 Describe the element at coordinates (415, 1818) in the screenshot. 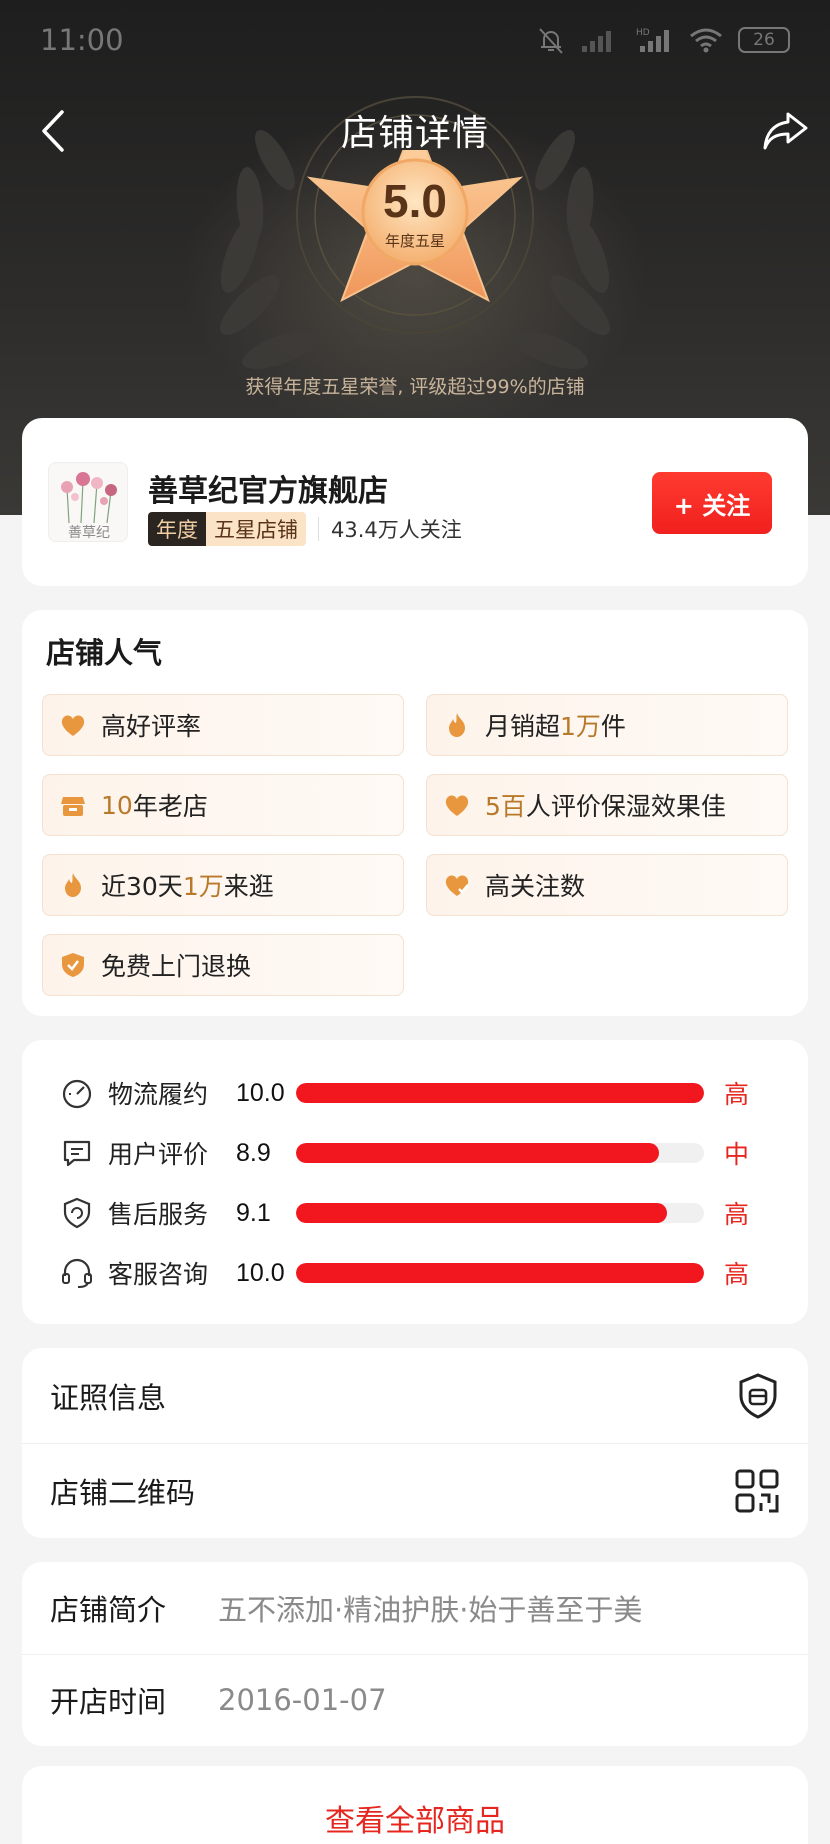

I see `view-all-products-button: 查看全部商品` at that location.